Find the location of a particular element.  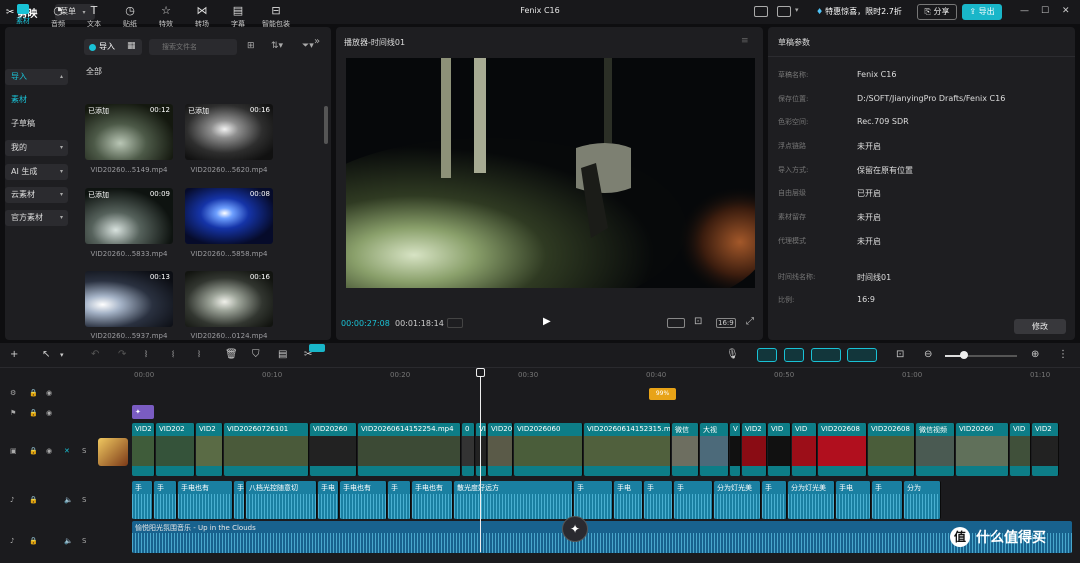

close-icon: ✕ is located at coordinates (1066, 11).